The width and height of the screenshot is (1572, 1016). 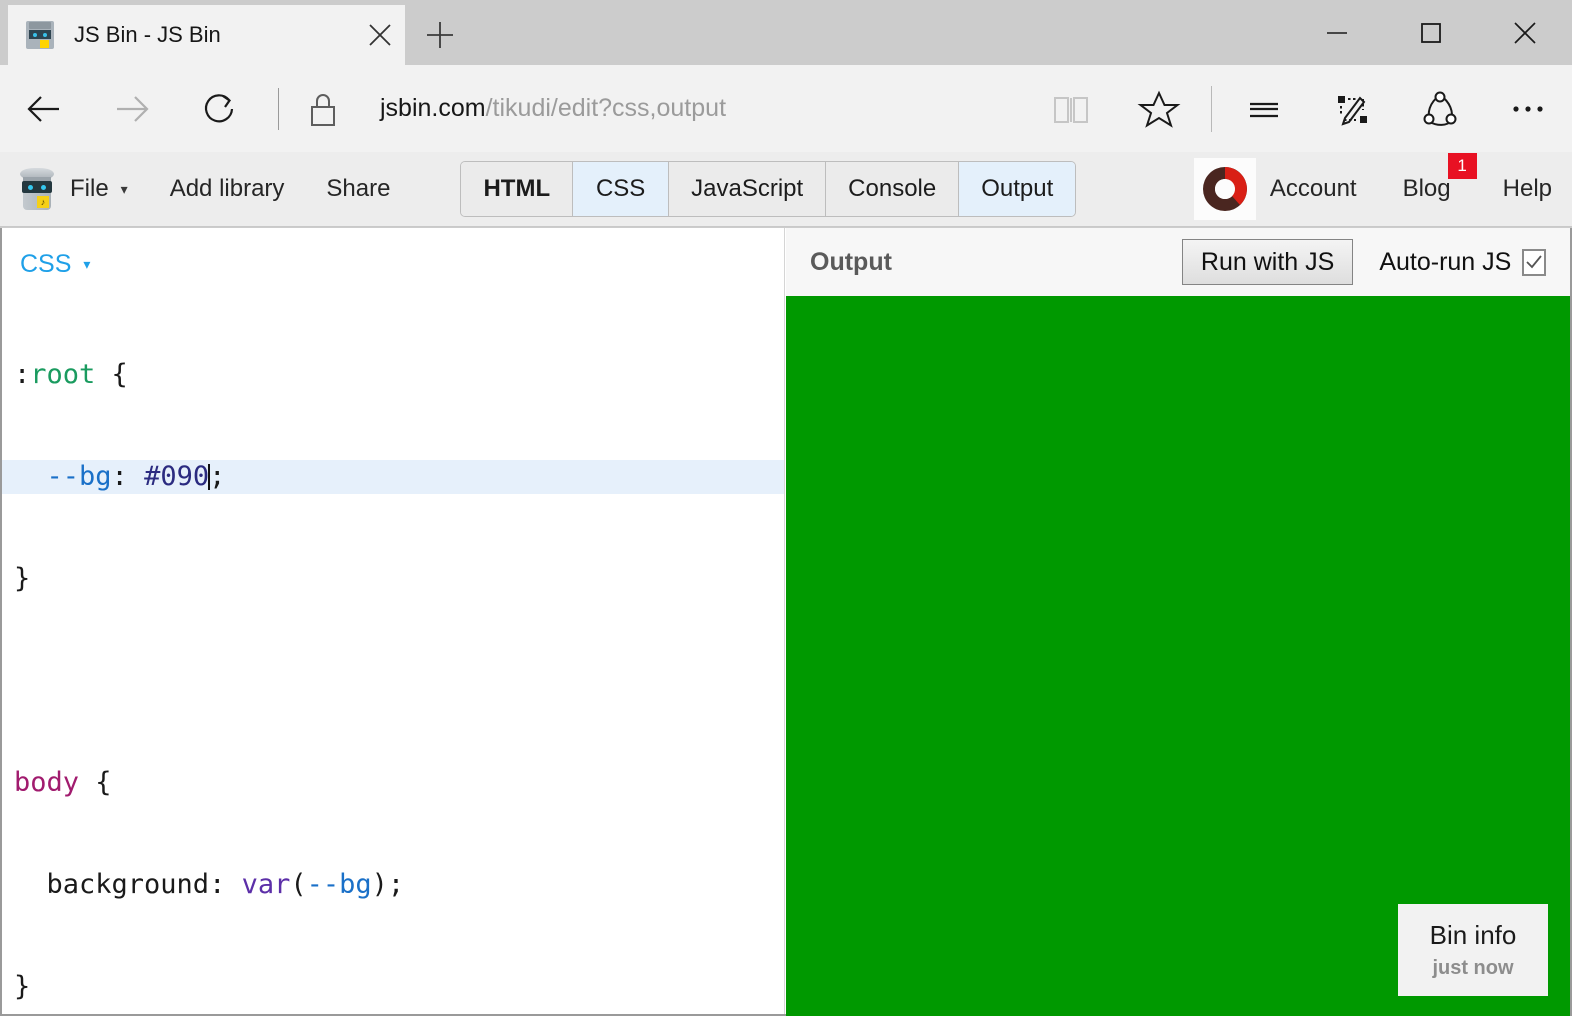 I want to click on browser-tab: JS Bin - JS Bin, so click(x=206, y=35).